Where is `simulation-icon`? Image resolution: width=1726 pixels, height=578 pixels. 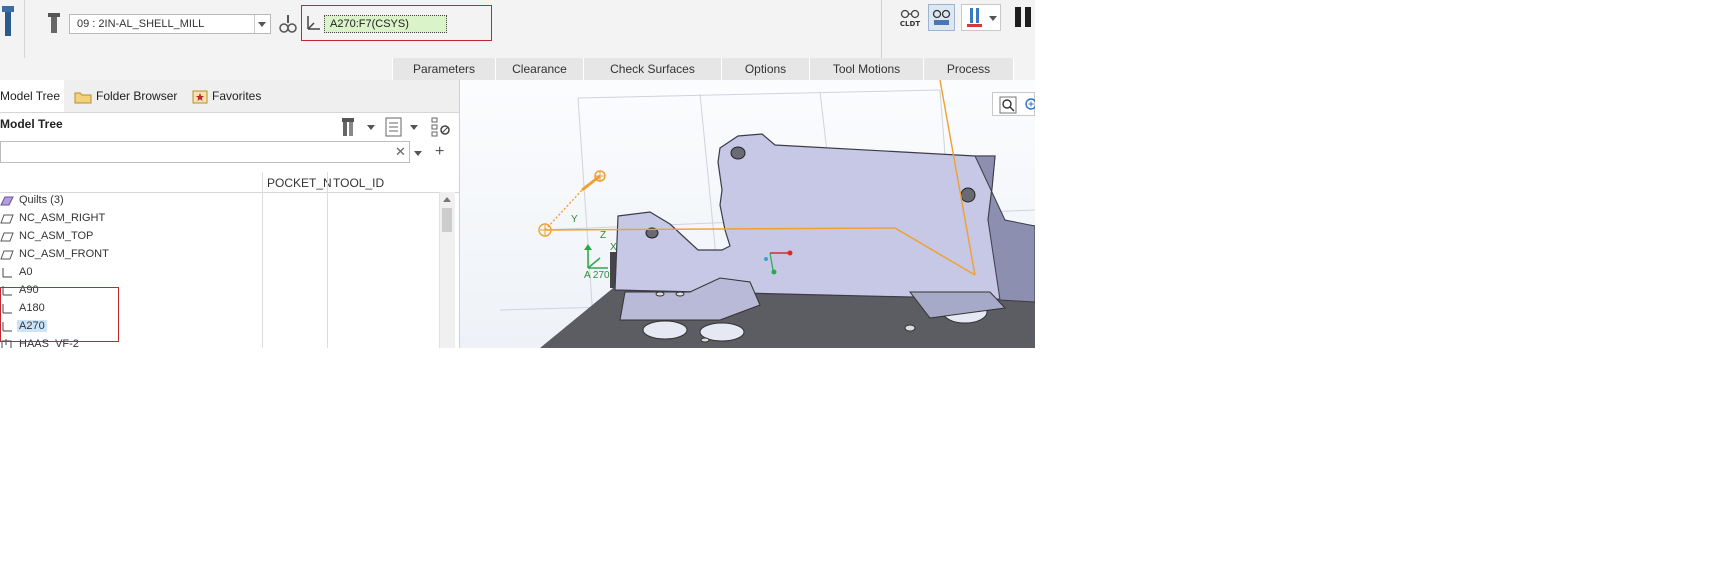 simulation-icon is located at coordinates (941, 17).